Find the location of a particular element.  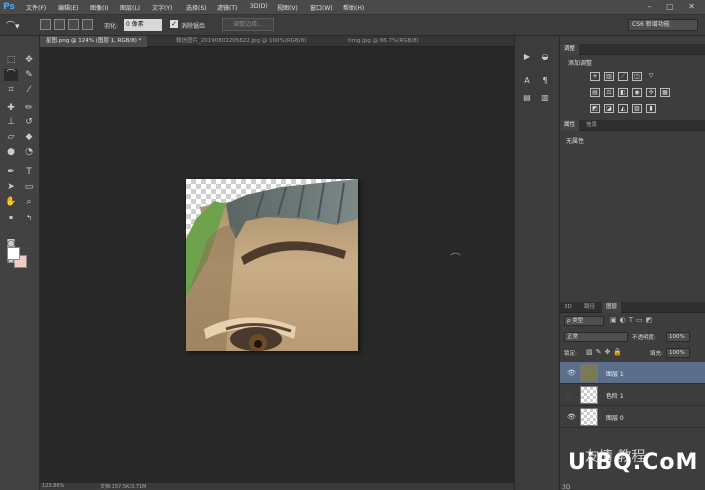

vibrance-icon: ▽ is located at coordinates (651, 76).